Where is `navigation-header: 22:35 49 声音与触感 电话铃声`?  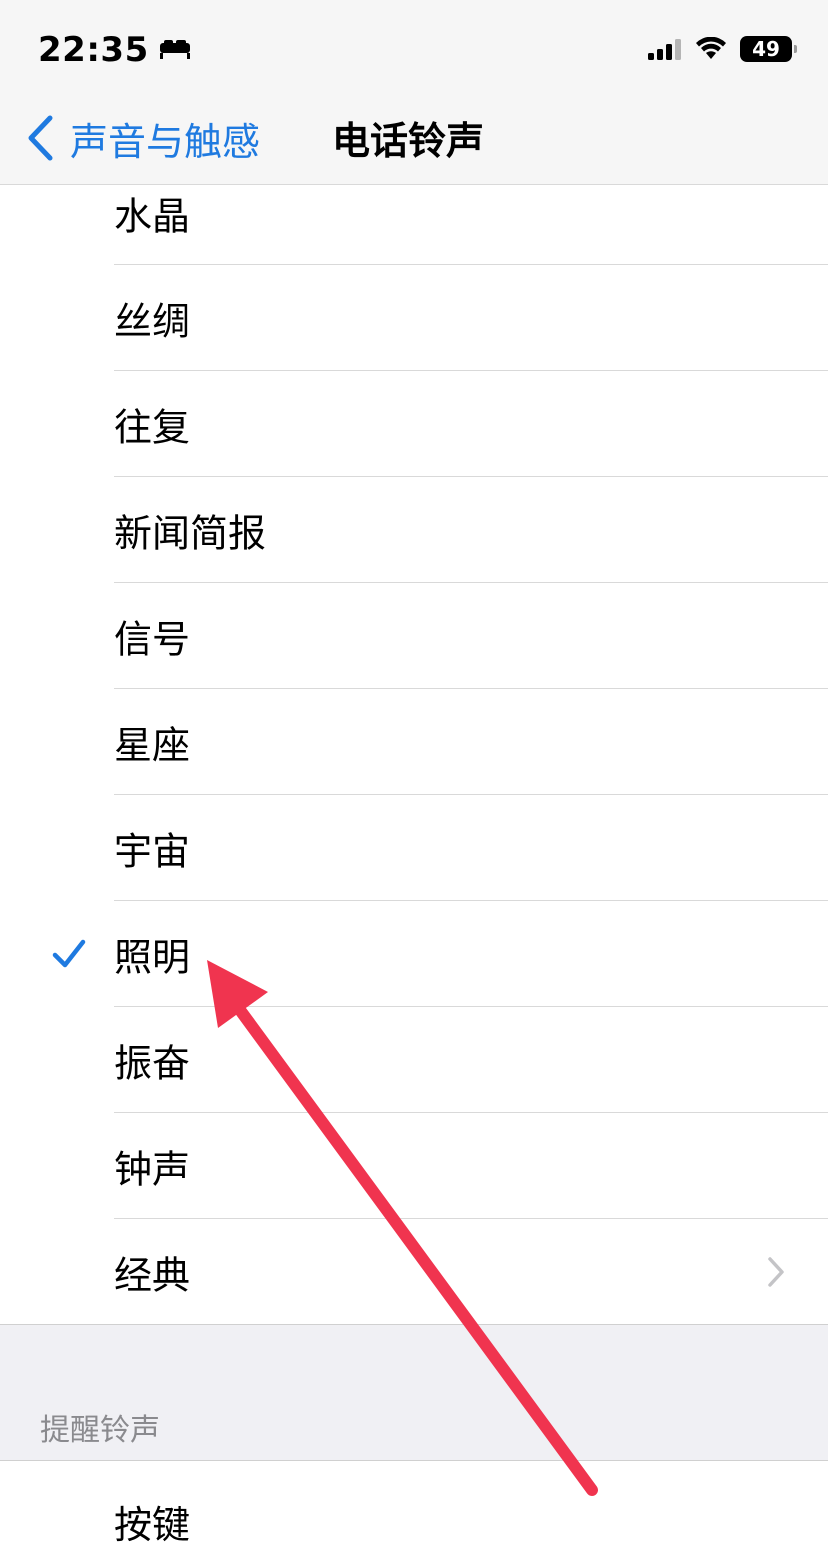 navigation-header: 22:35 49 声音与触感 电话铃声 is located at coordinates (414, 92).